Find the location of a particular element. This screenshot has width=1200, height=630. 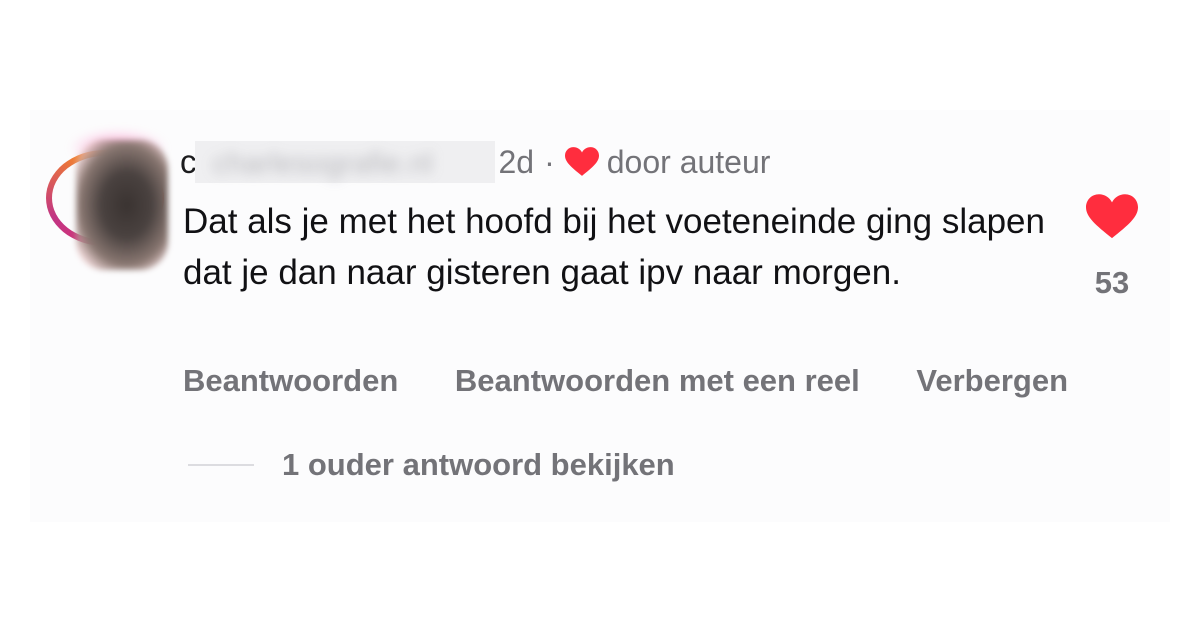

view-replies-label: 1 ouder antwoord bekijken is located at coordinates (478, 465).